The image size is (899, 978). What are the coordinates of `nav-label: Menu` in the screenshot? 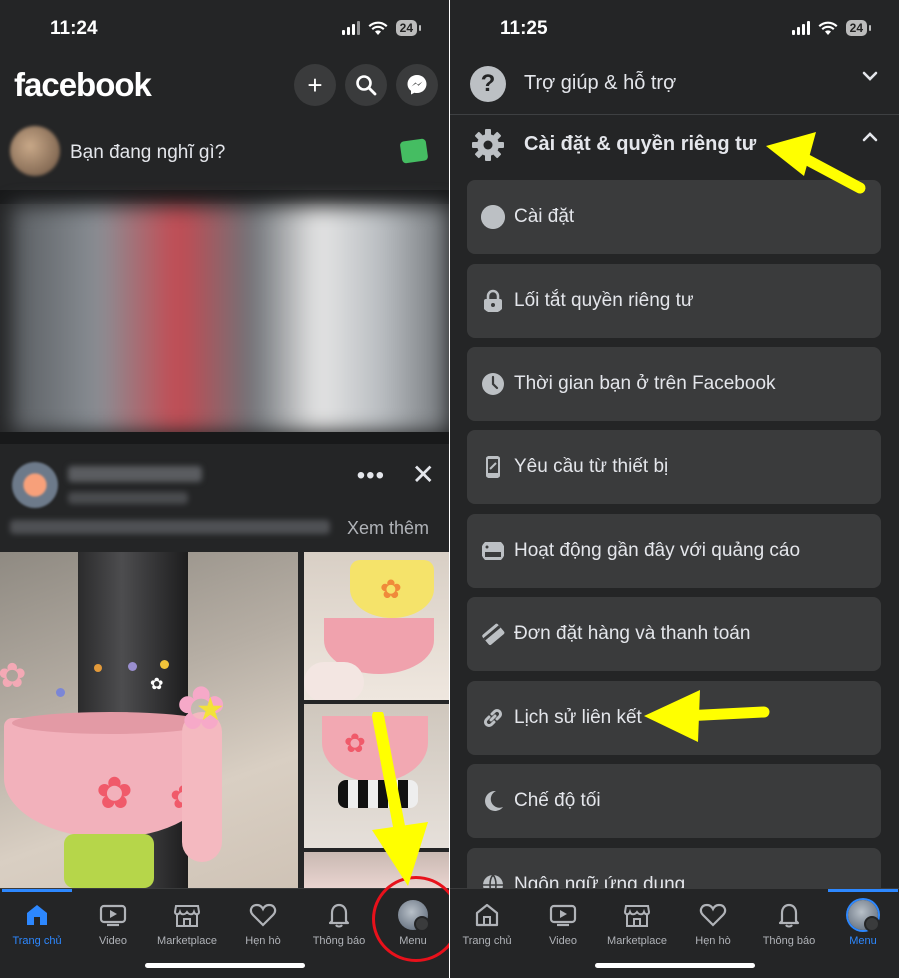 It's located at (863, 941).